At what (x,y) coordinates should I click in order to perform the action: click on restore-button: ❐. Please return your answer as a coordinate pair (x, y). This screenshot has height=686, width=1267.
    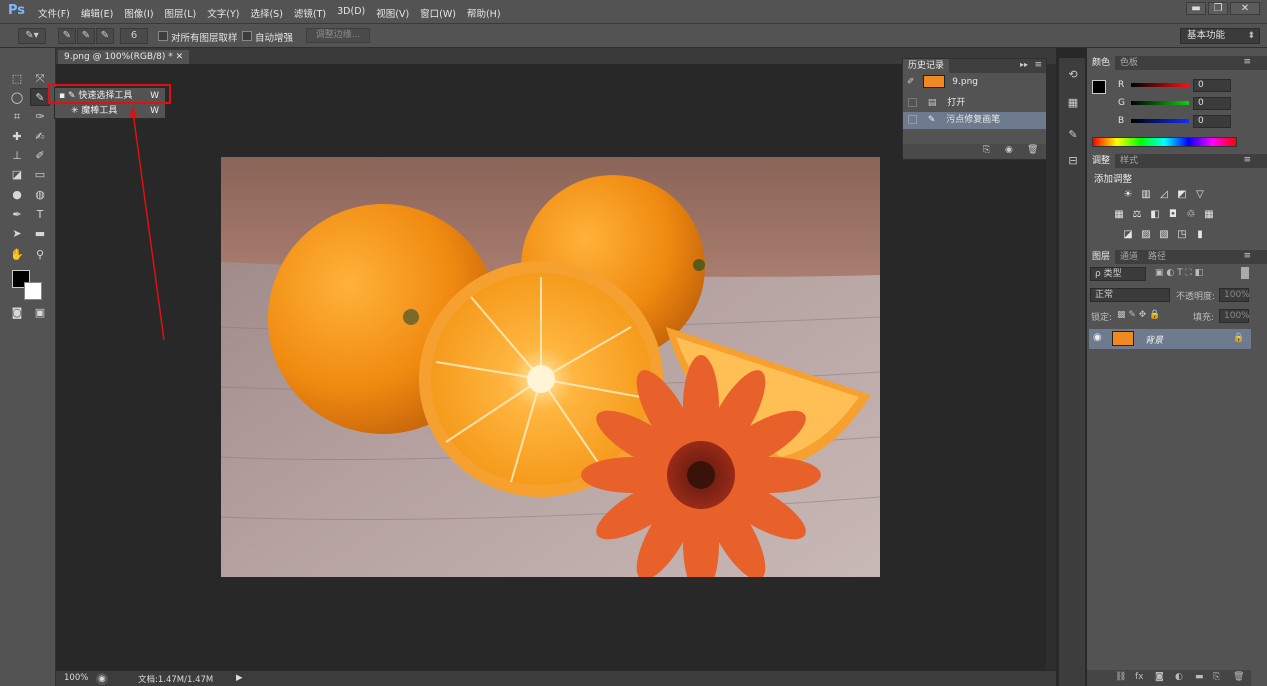
    Looking at the image, I should click on (1218, 8).